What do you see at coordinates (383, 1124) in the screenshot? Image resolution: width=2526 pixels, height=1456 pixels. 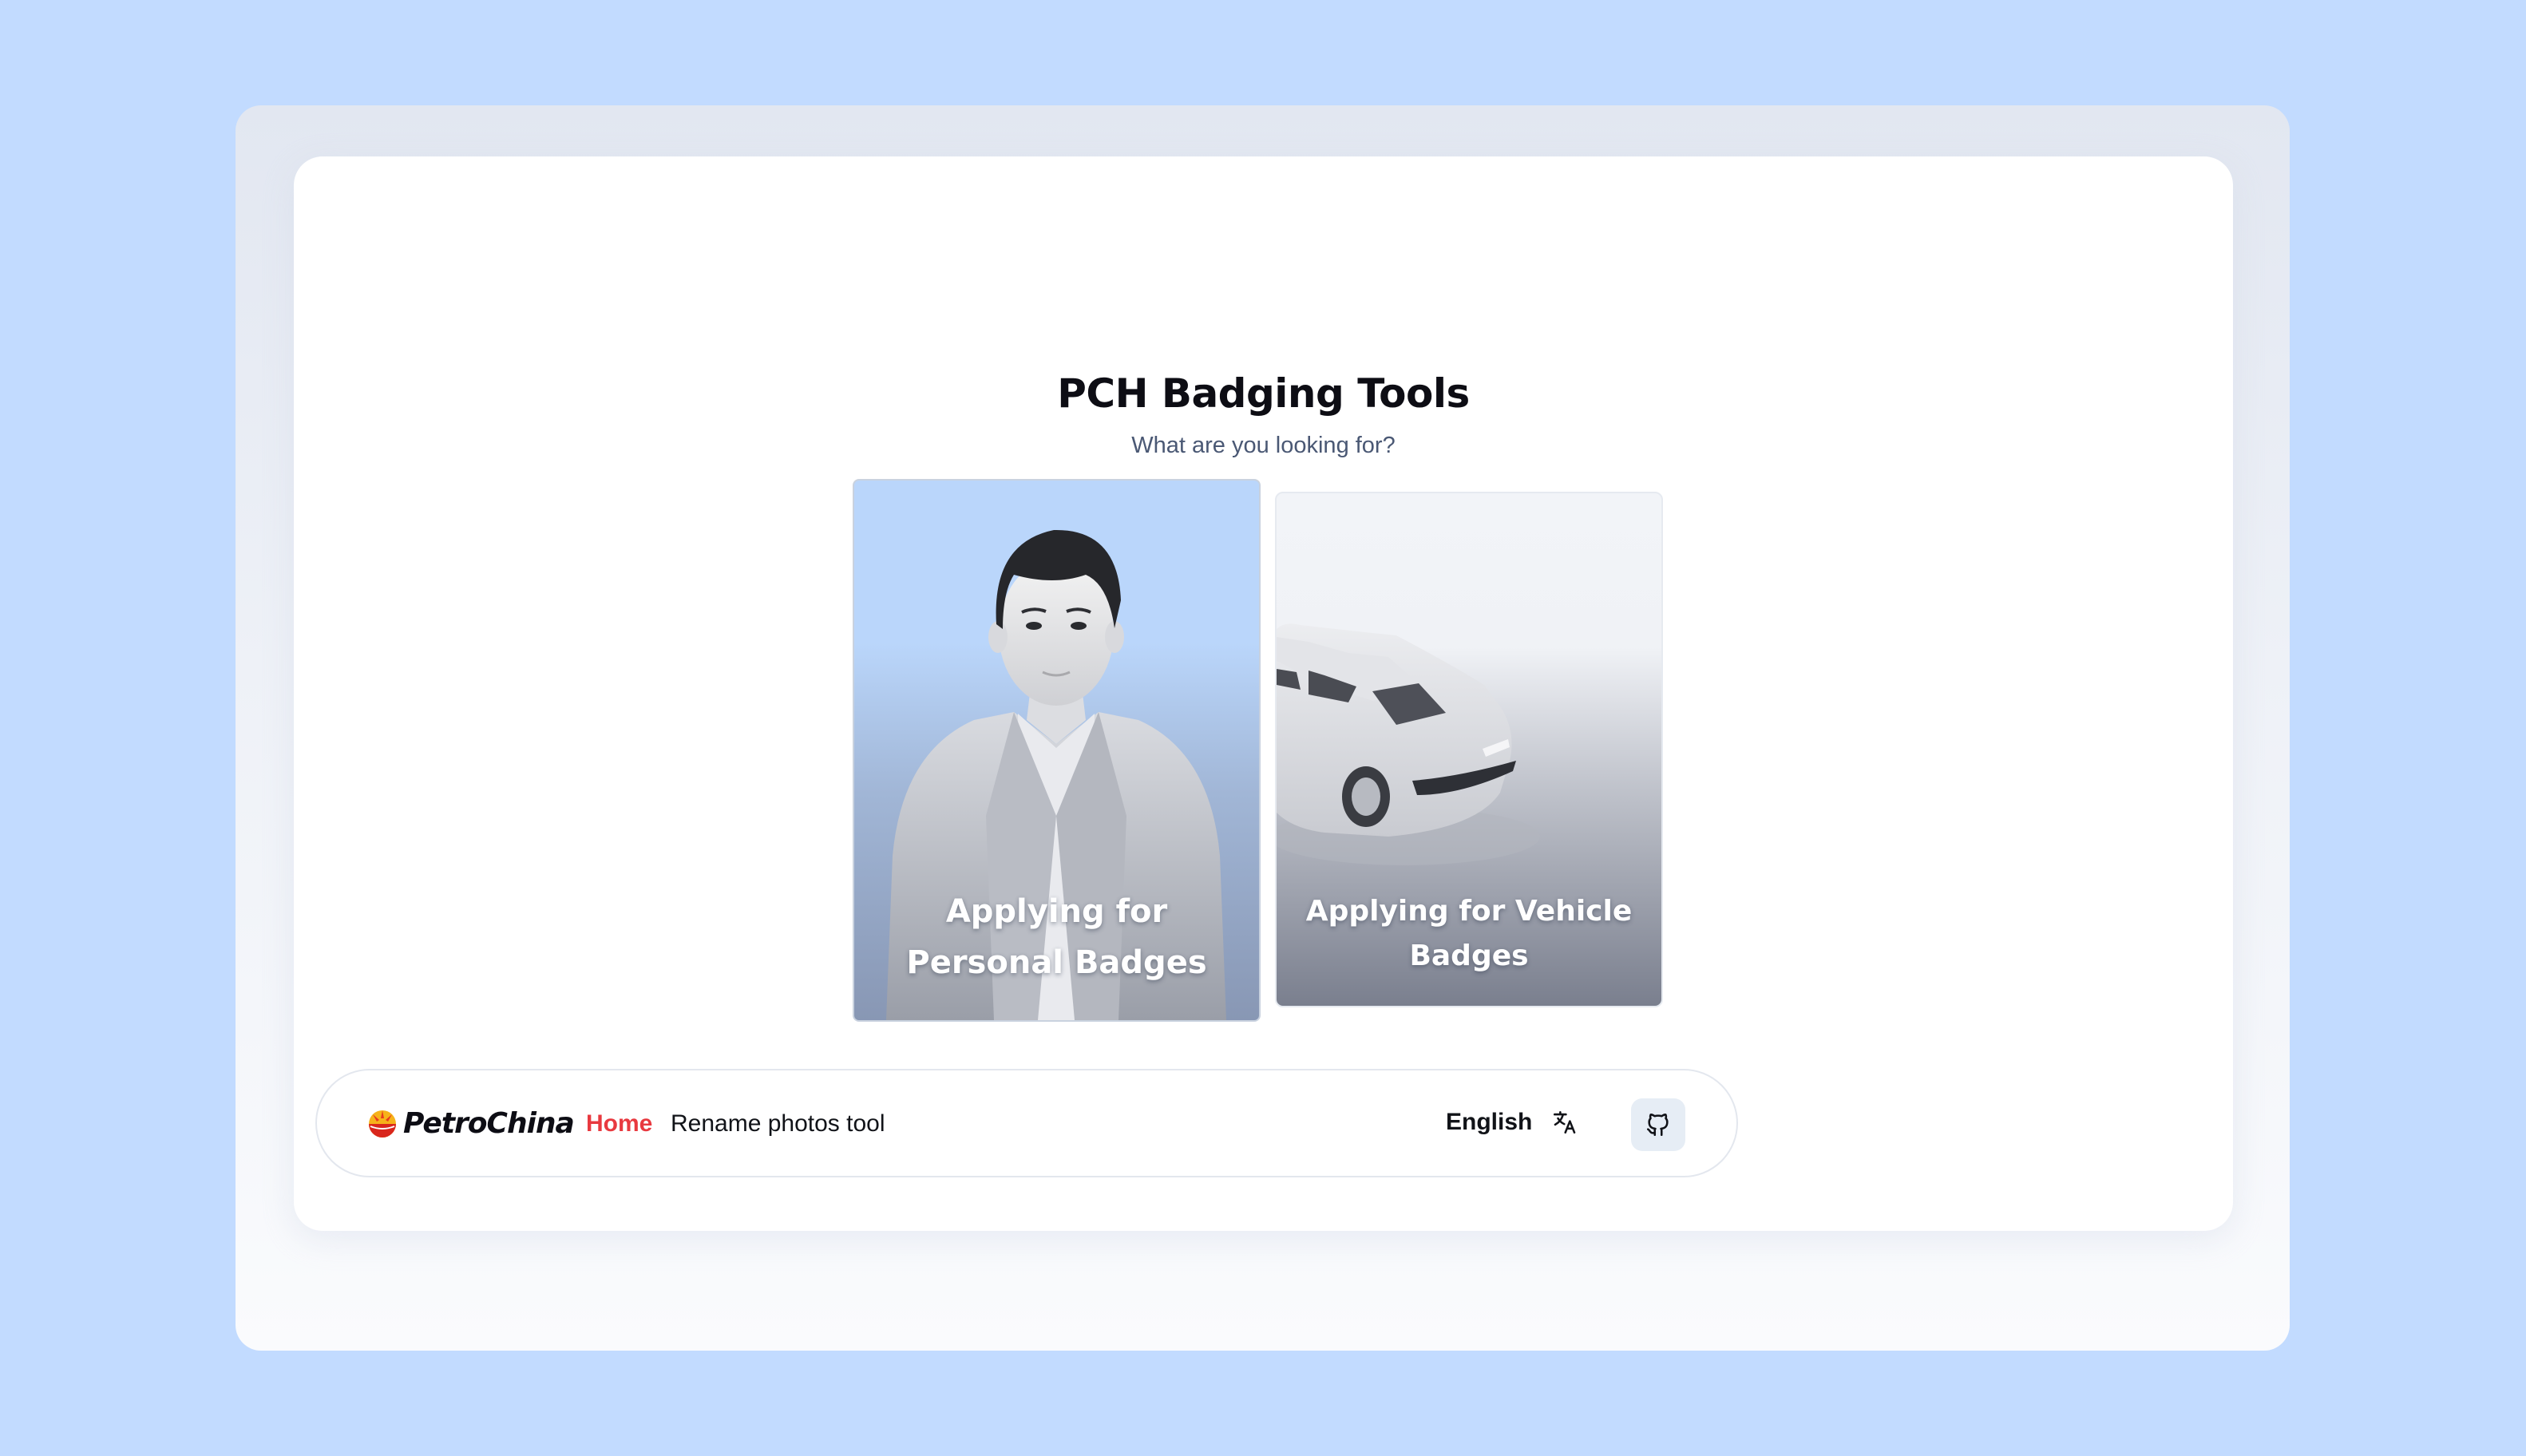 I see `petrochina-logo-icon` at bounding box center [383, 1124].